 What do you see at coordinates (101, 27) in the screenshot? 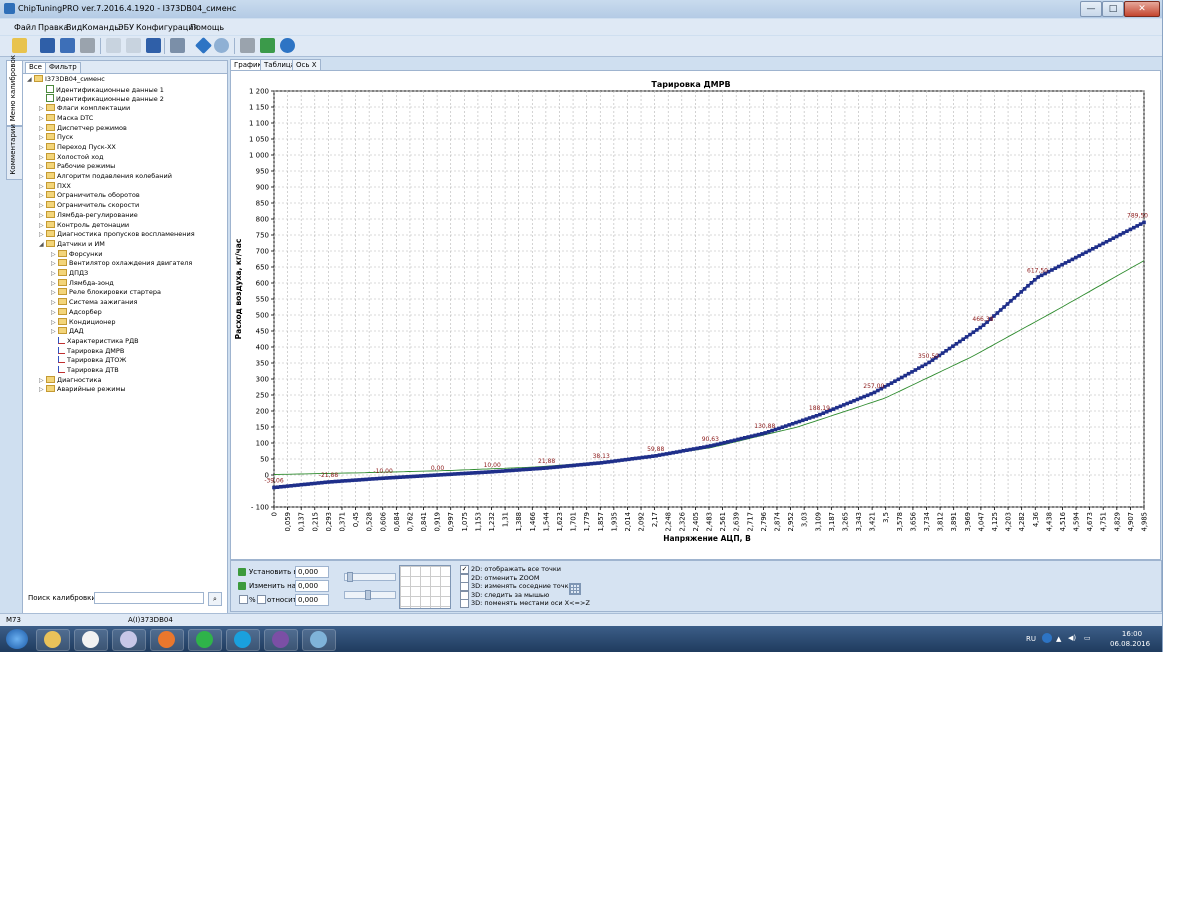
I see `menu-commands: Команды` at bounding box center [101, 27].